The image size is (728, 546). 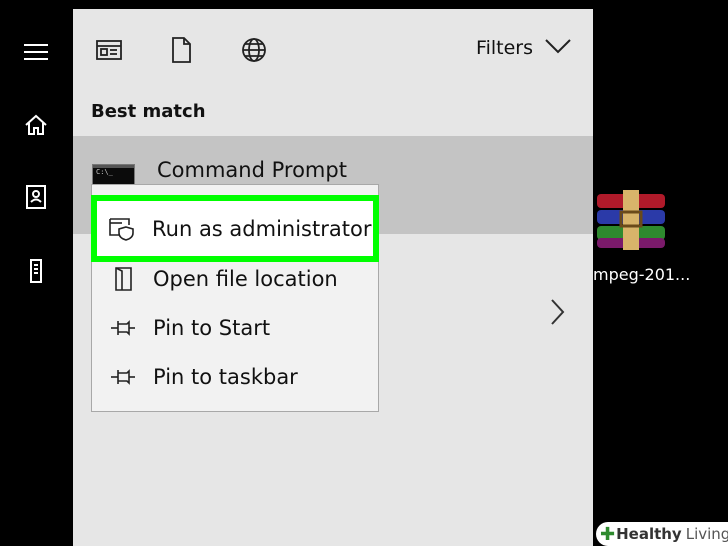 I want to click on search-panel-header: Filters, so click(x=333, y=49).